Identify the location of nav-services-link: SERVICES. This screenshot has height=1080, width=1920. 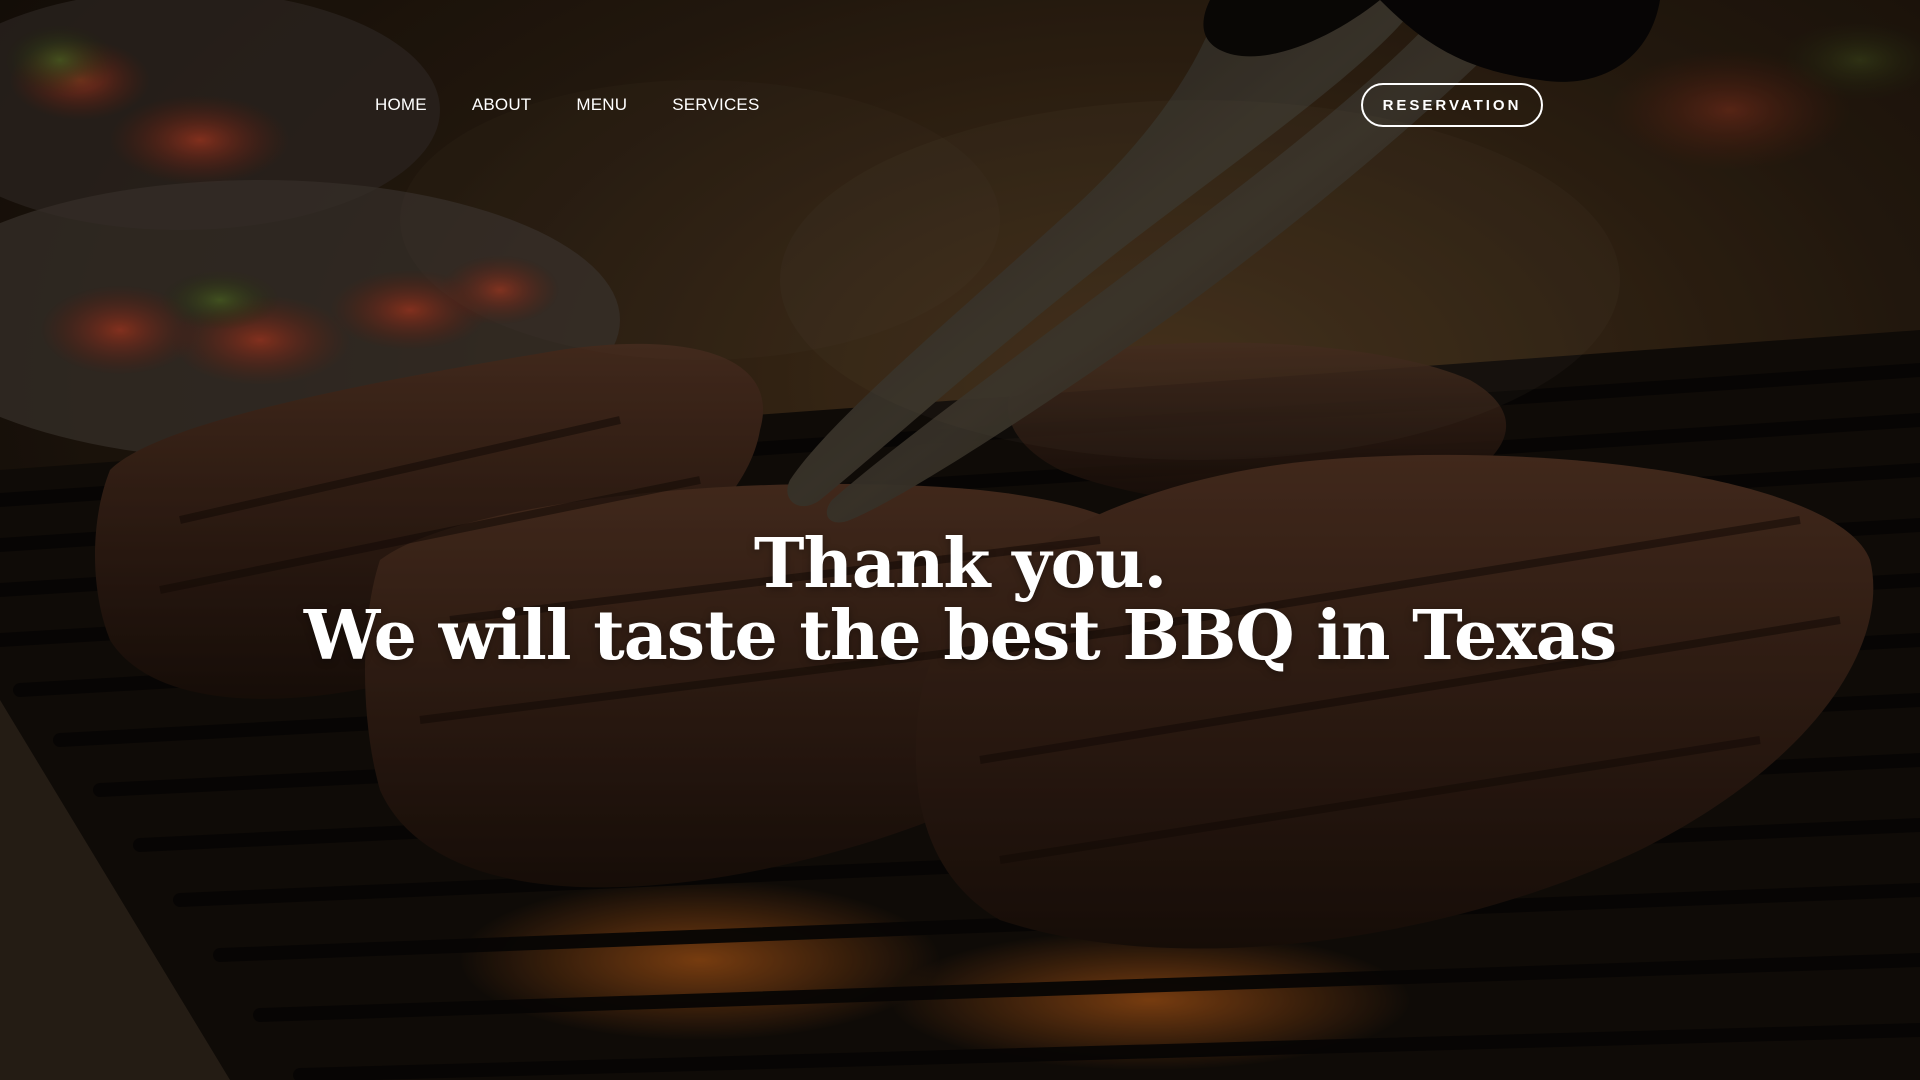
(715, 105).